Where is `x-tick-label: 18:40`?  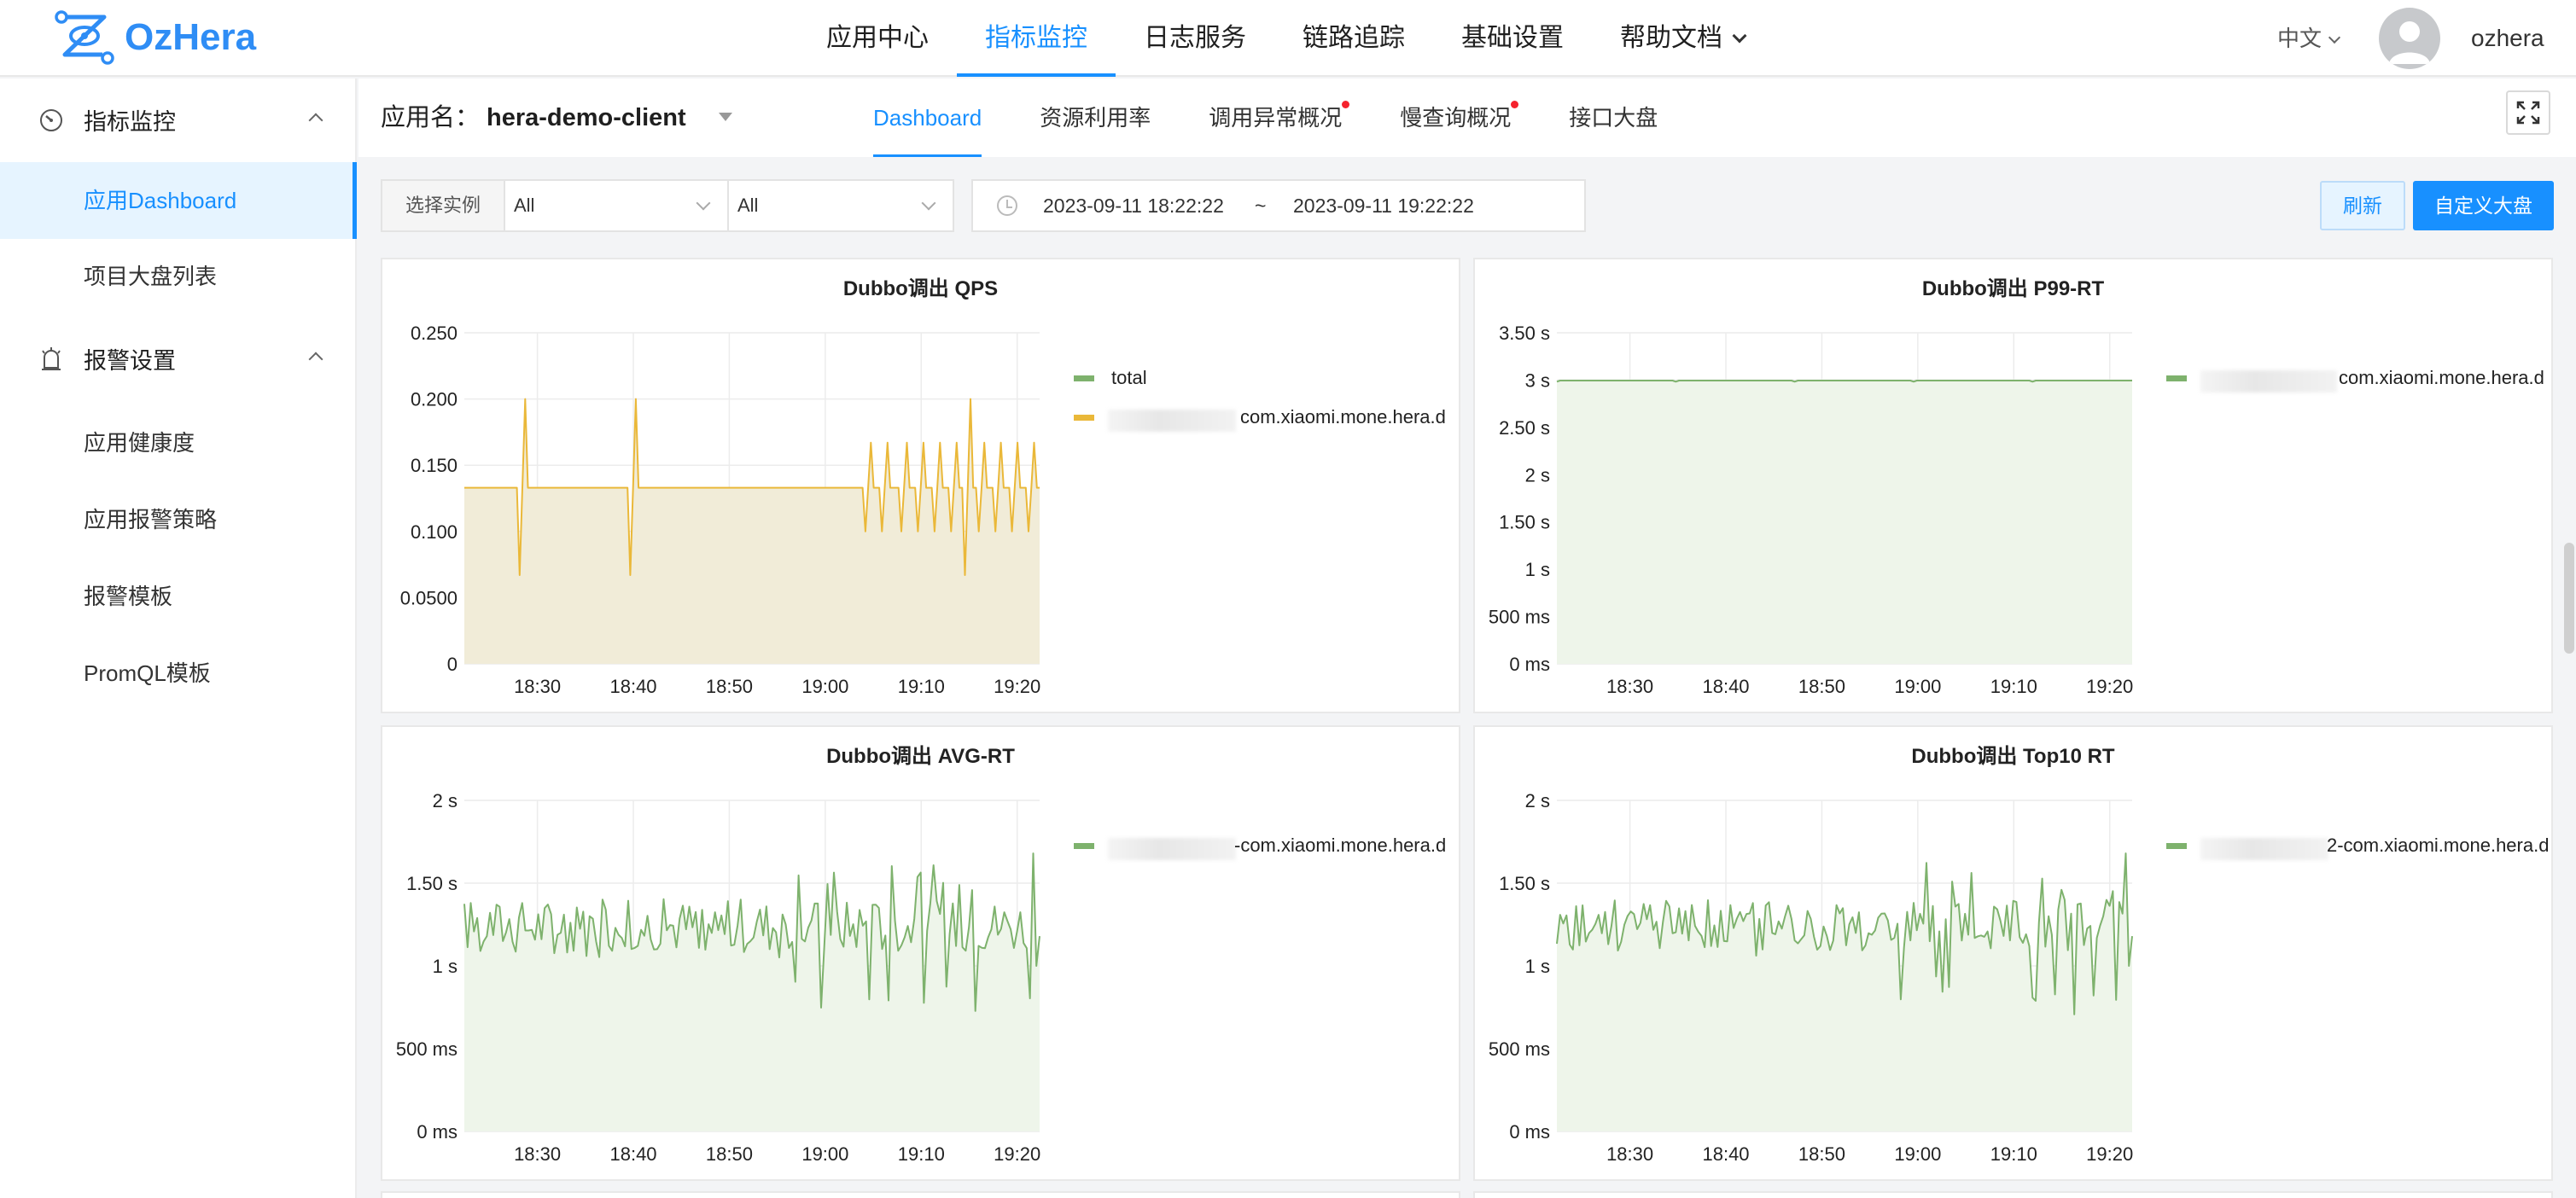
x-tick-label: 18:40 is located at coordinates (1725, 686).